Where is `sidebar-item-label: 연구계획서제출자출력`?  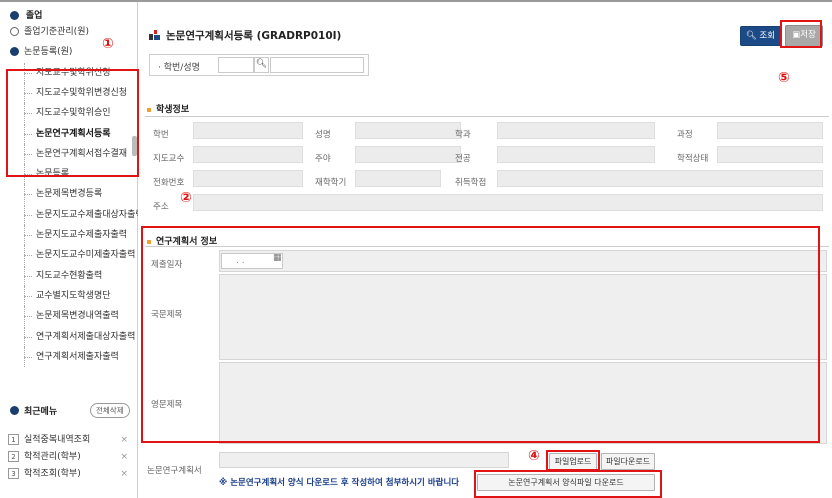
sidebar-item-label: 연구계획서제출자출력 is located at coordinates (77, 356).